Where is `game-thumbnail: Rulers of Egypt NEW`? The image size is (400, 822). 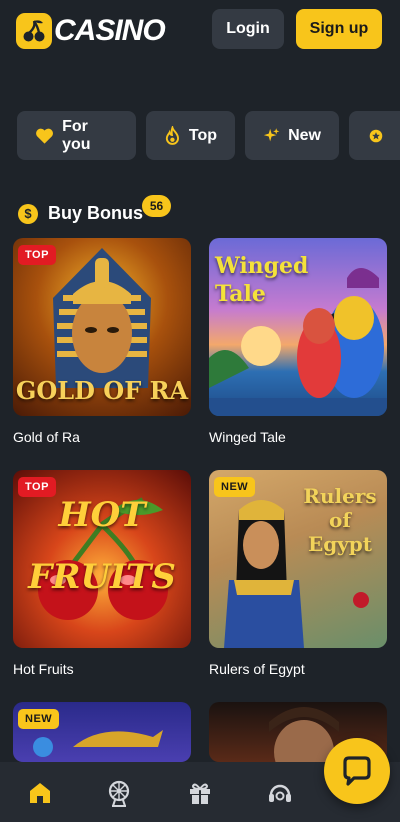 game-thumbnail: Rulers of Egypt NEW is located at coordinates (298, 559).